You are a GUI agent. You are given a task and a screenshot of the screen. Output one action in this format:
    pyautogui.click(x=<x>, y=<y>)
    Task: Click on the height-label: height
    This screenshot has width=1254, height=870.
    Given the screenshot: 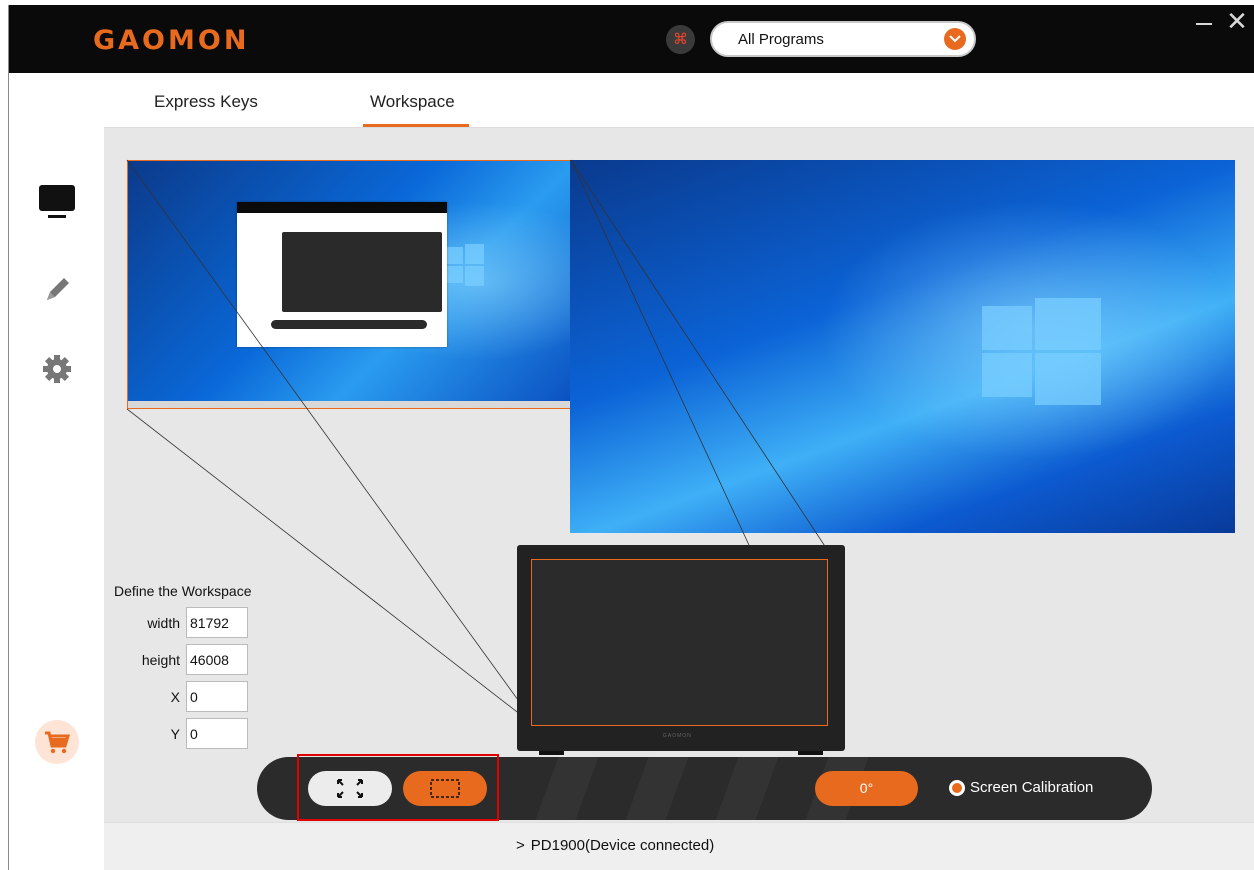 What is the action you would take?
    pyautogui.click(x=160, y=660)
    